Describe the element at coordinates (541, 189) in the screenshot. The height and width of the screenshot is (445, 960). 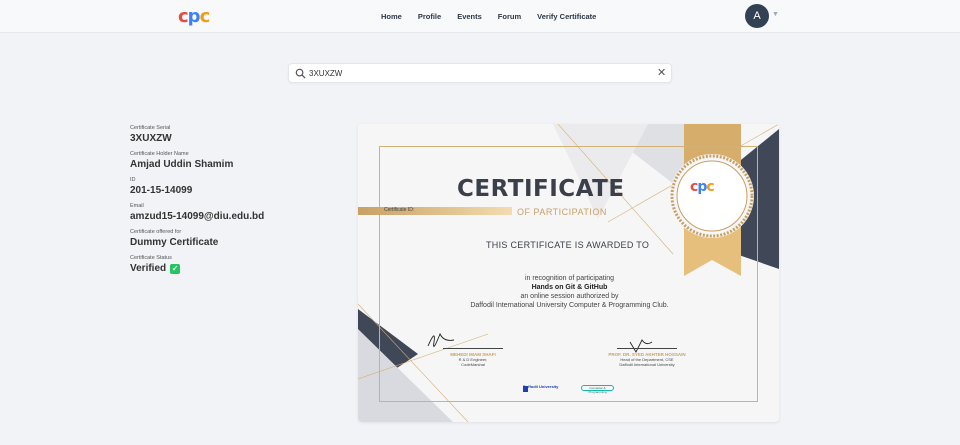
I see `certificate-title: CERTIFICATE` at that location.